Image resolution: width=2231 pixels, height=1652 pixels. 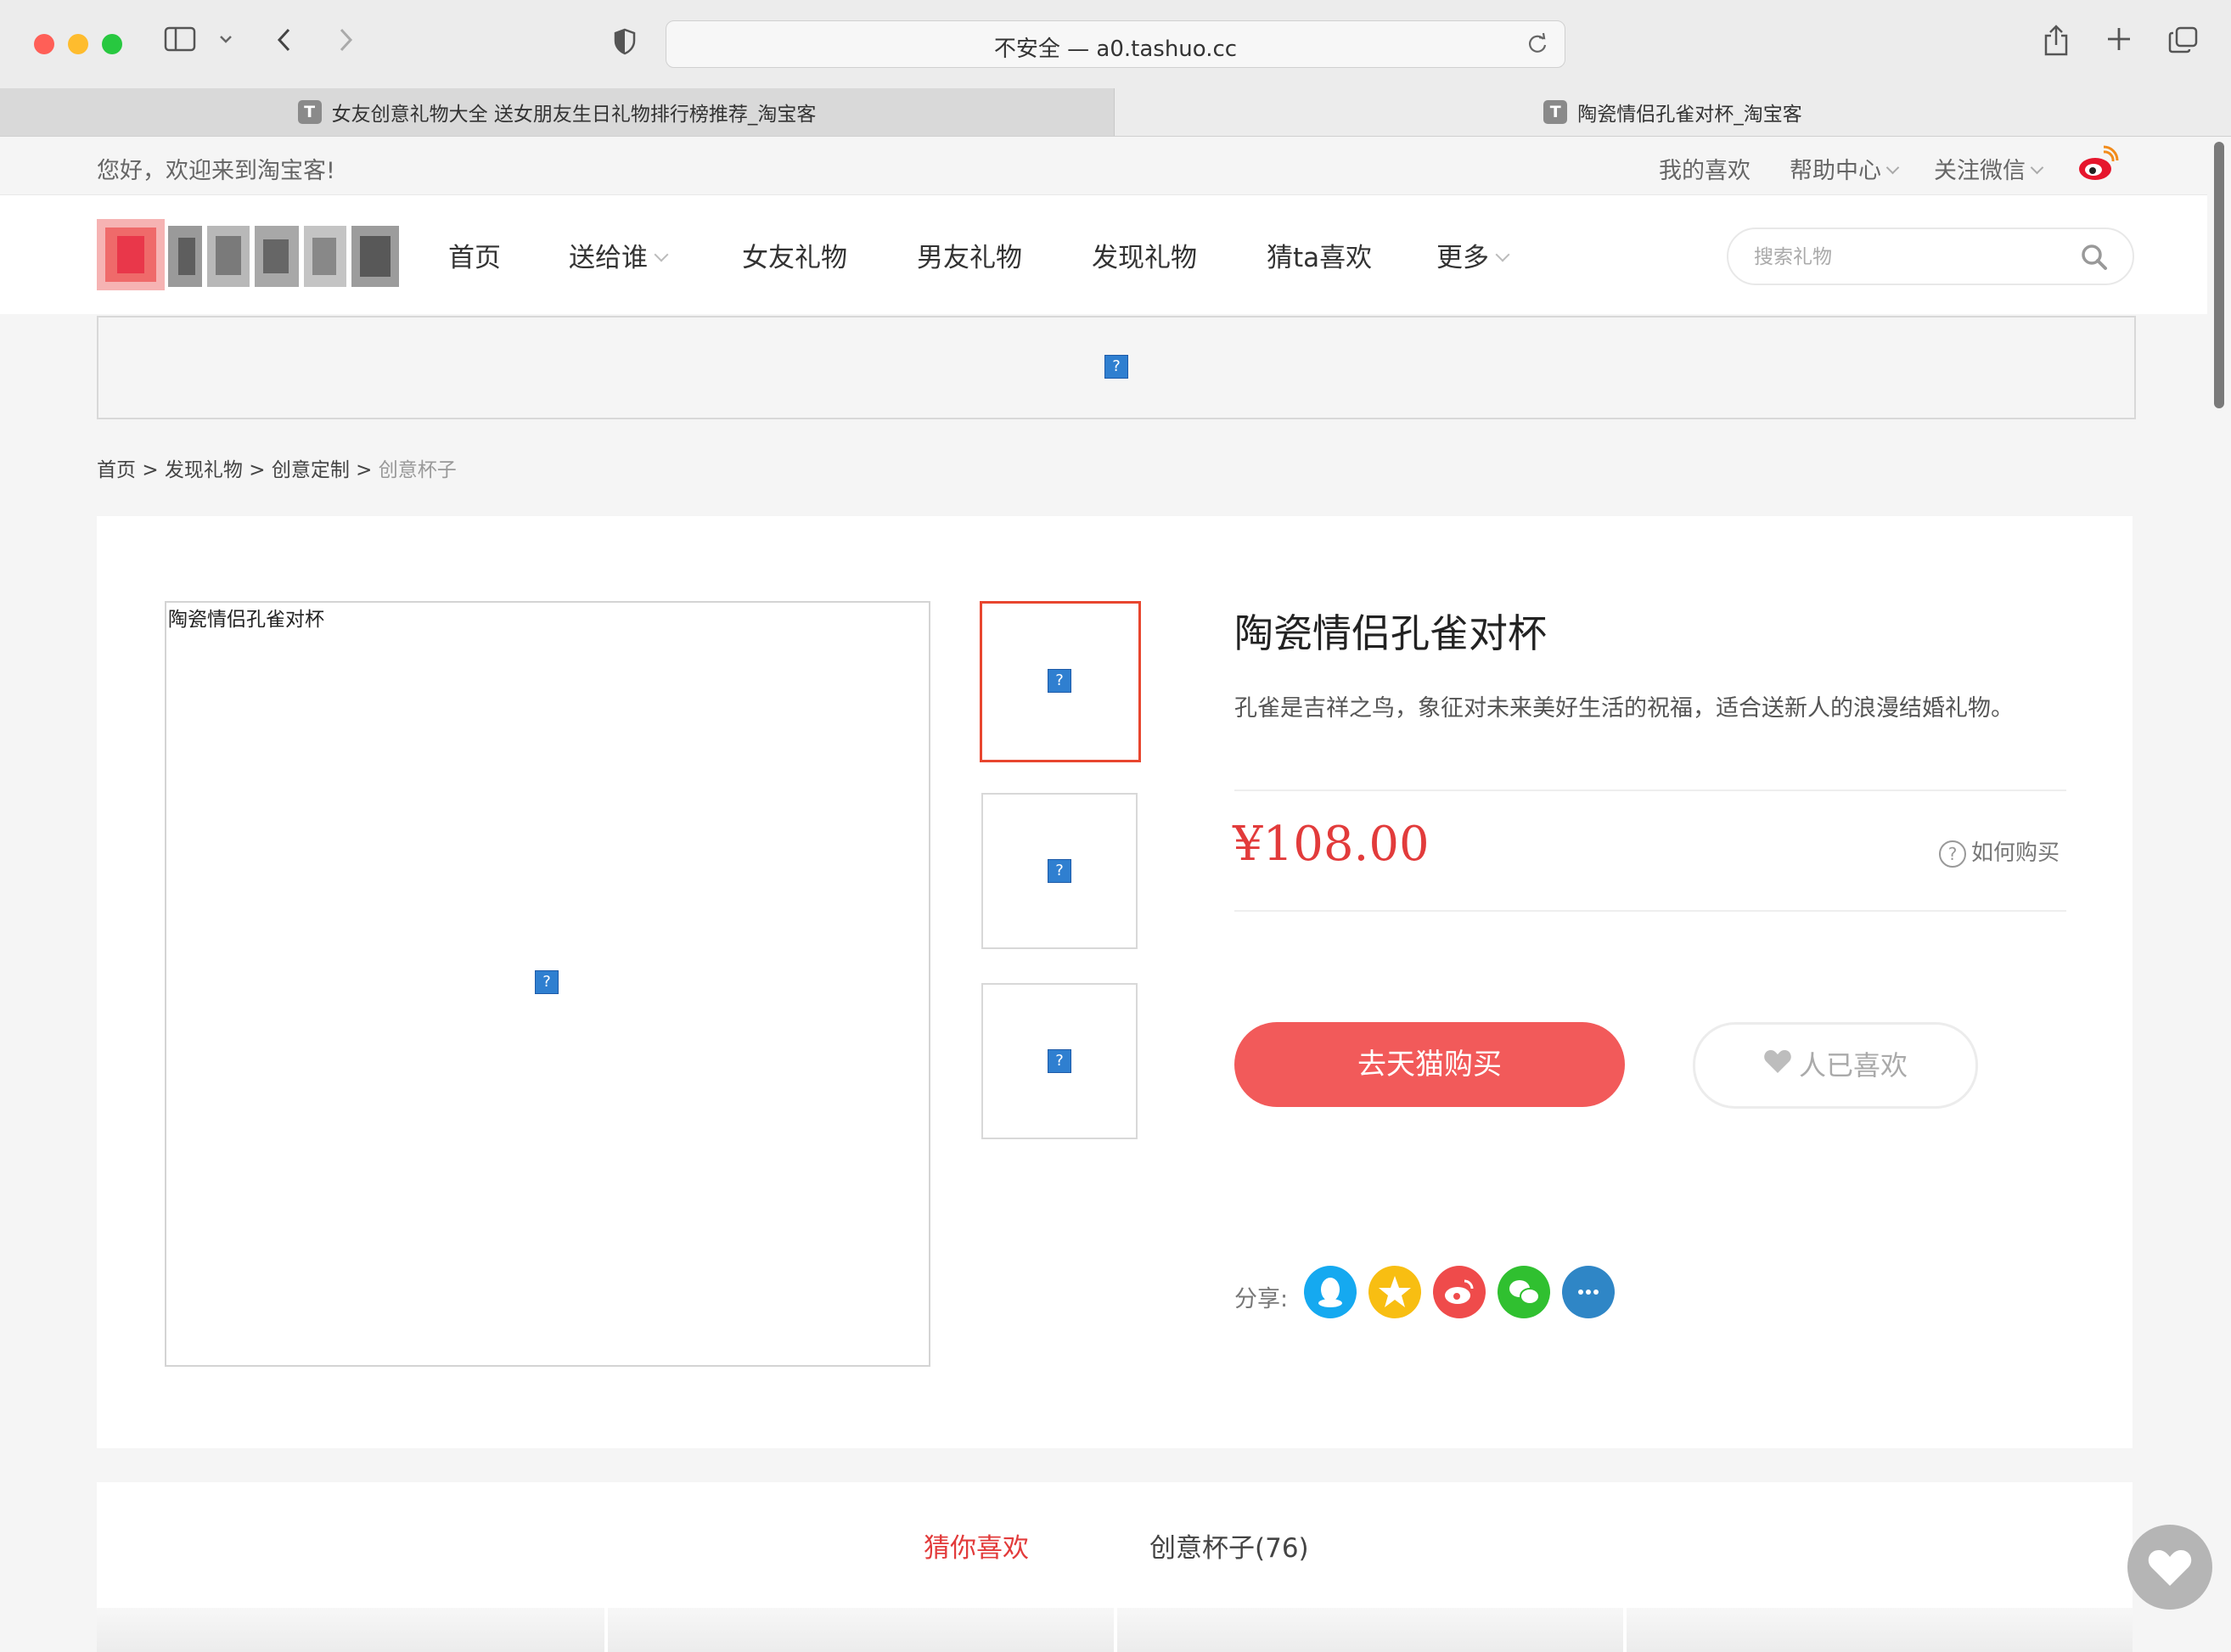 What do you see at coordinates (2056, 45) in the screenshot?
I see `share-page-icon` at bounding box center [2056, 45].